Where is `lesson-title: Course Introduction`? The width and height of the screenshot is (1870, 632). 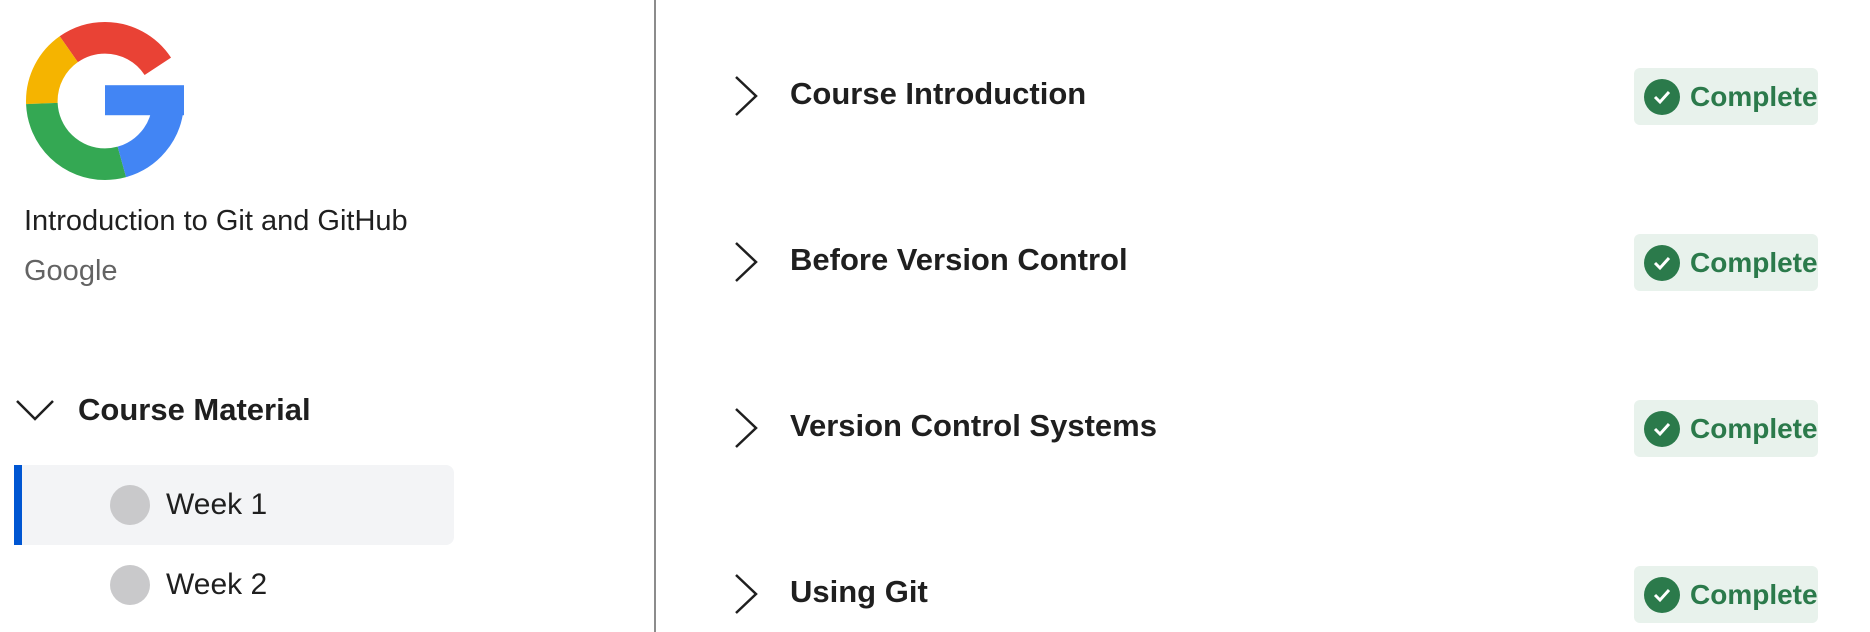 lesson-title: Course Introduction is located at coordinates (938, 93).